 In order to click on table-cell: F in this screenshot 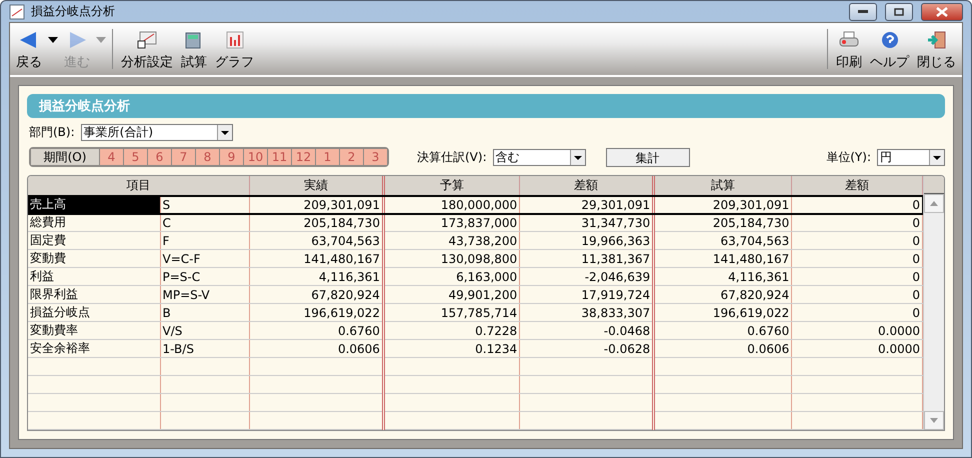, I will do `click(205, 241)`.